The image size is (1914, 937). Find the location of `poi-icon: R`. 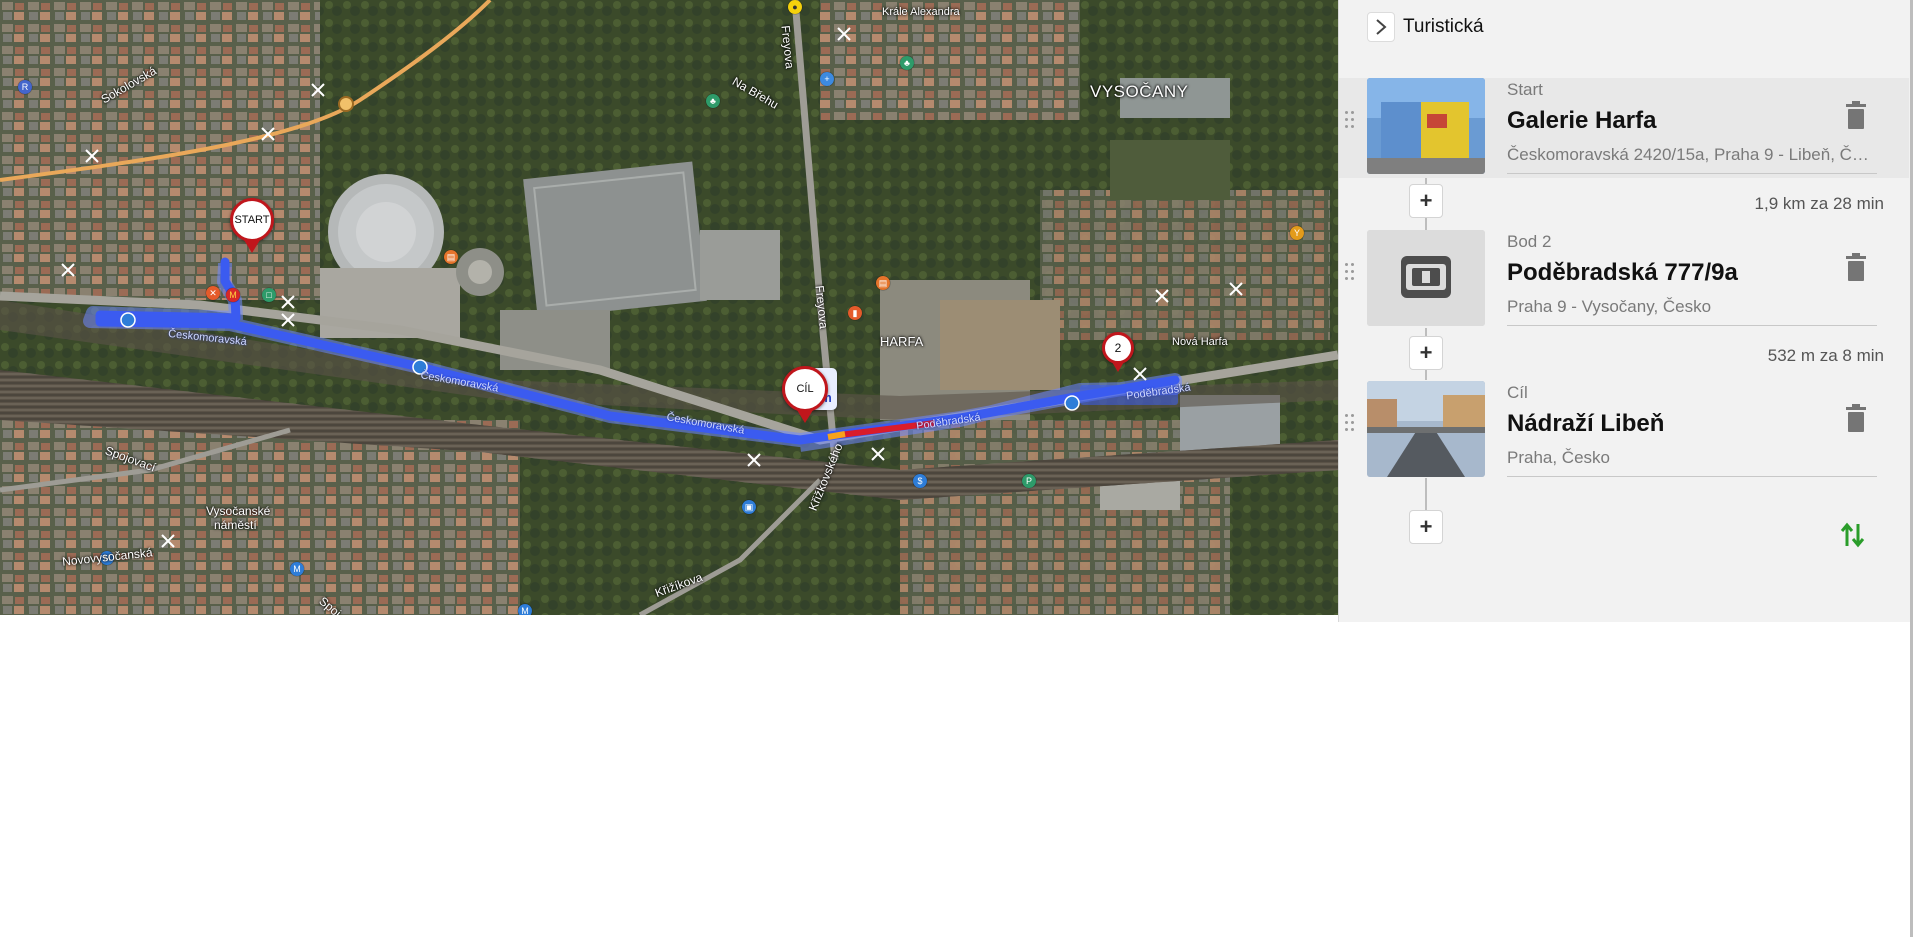

poi-icon: R is located at coordinates (25, 87).